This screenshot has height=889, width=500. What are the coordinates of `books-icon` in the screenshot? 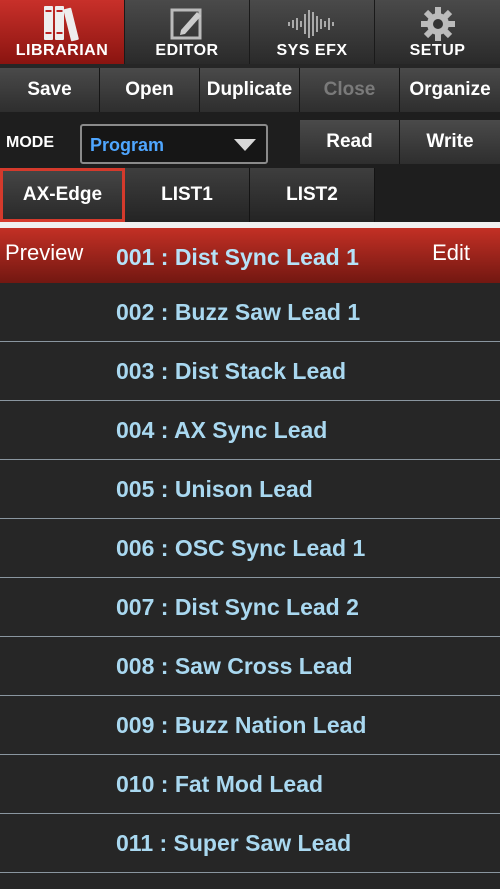 It's located at (62, 26).